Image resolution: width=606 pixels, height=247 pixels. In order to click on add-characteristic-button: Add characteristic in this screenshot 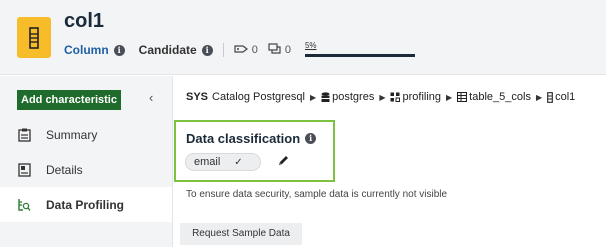, I will do `click(69, 100)`.